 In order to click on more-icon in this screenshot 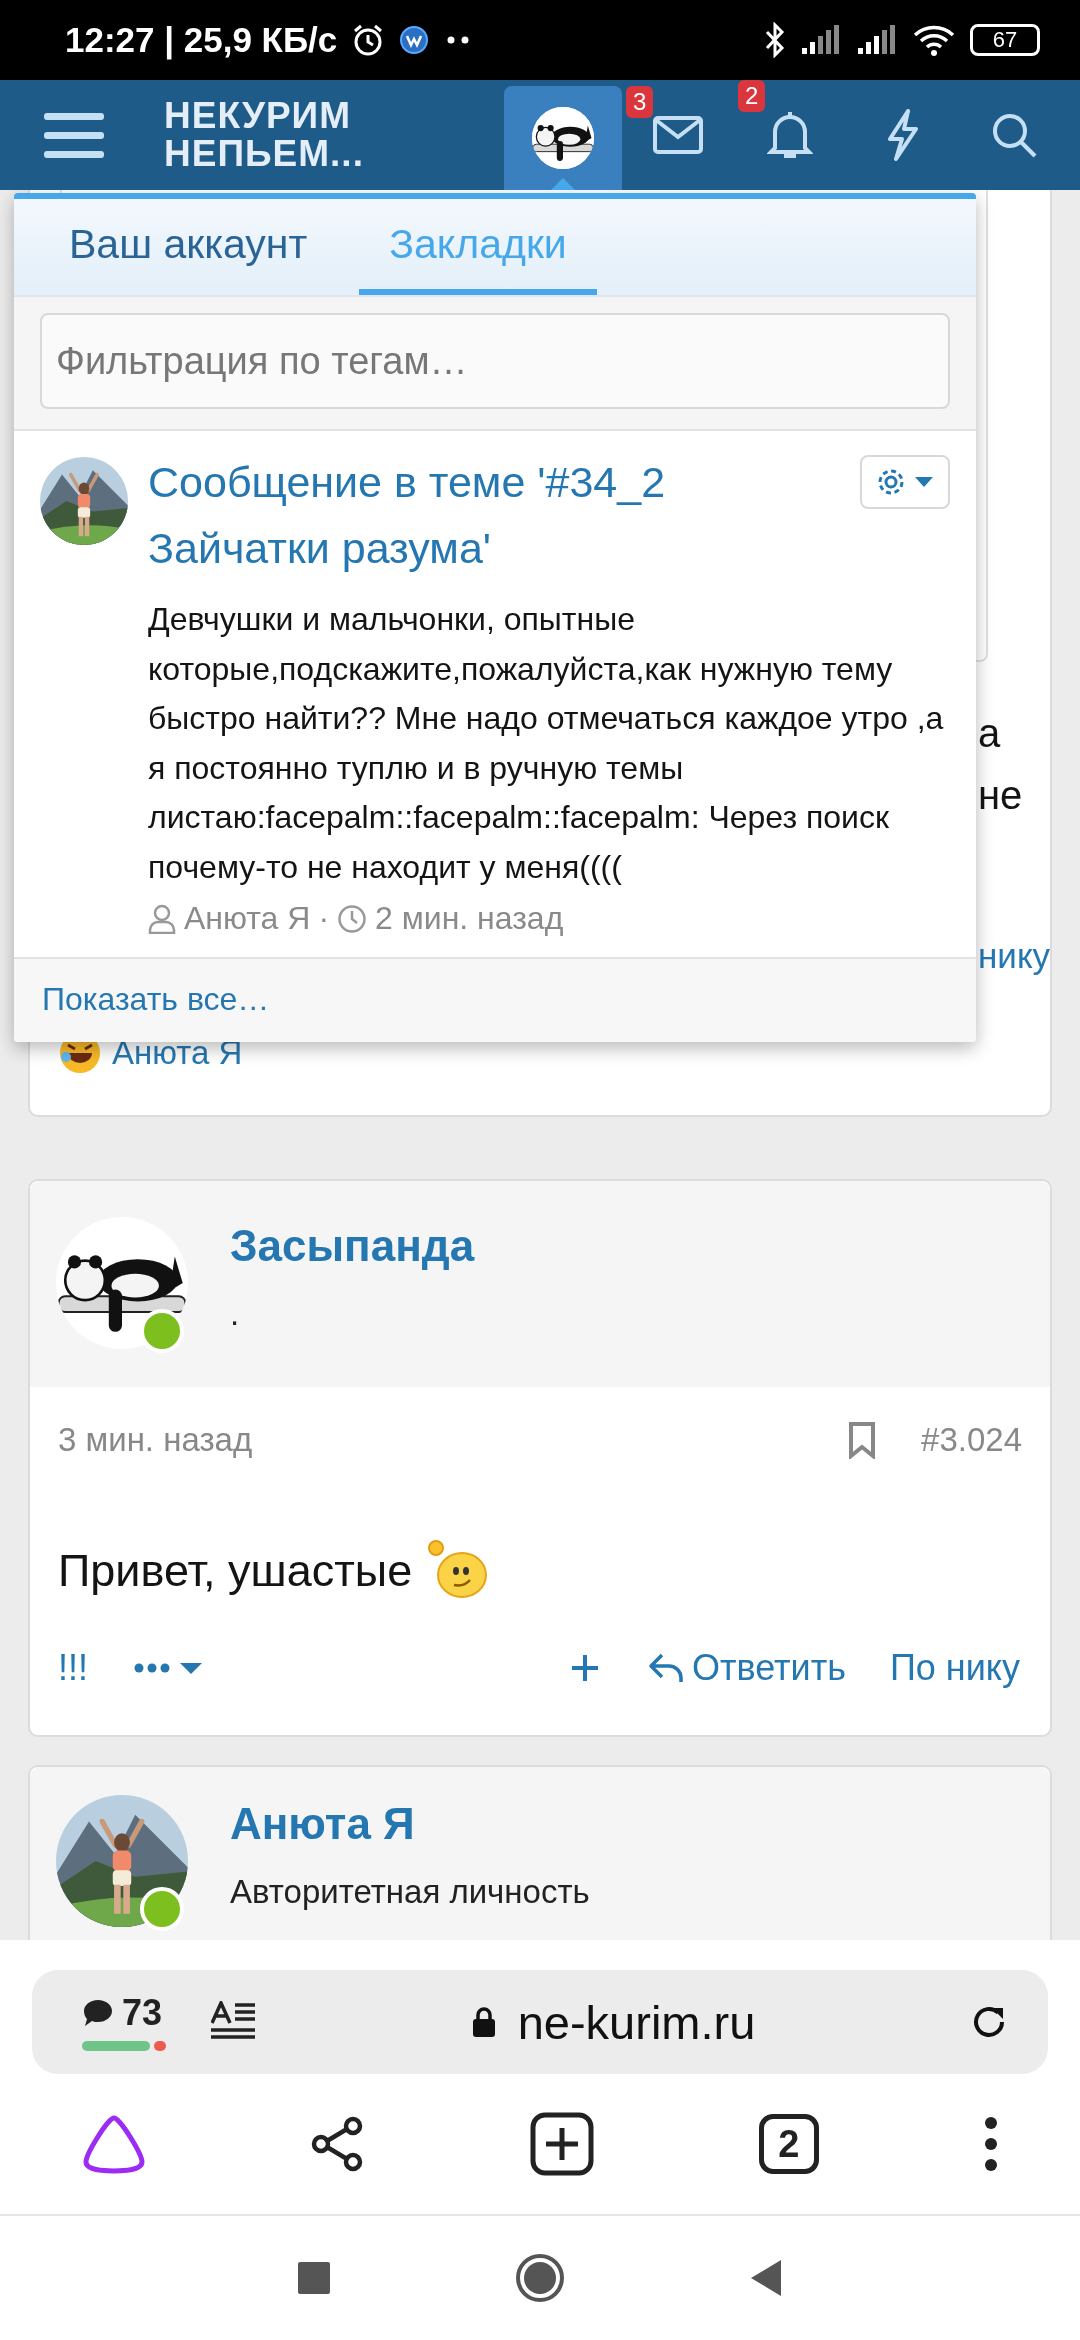, I will do `click(990, 2144)`.